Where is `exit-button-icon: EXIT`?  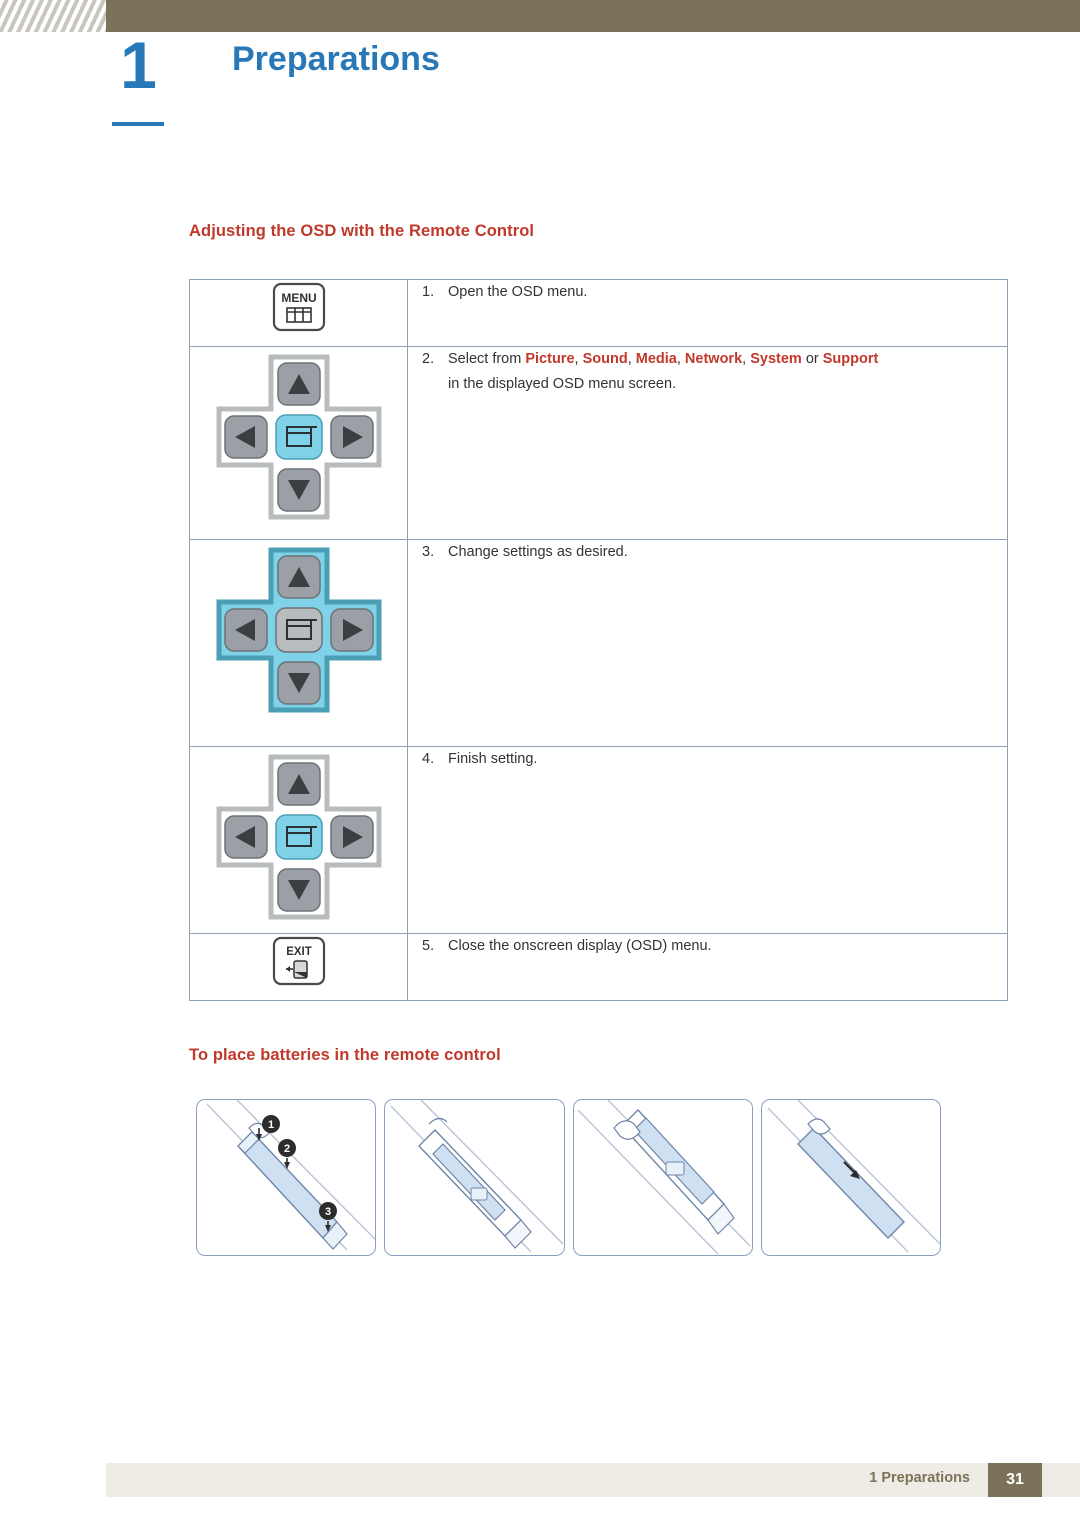
exit-button-icon: EXIT is located at coordinates (298, 967).